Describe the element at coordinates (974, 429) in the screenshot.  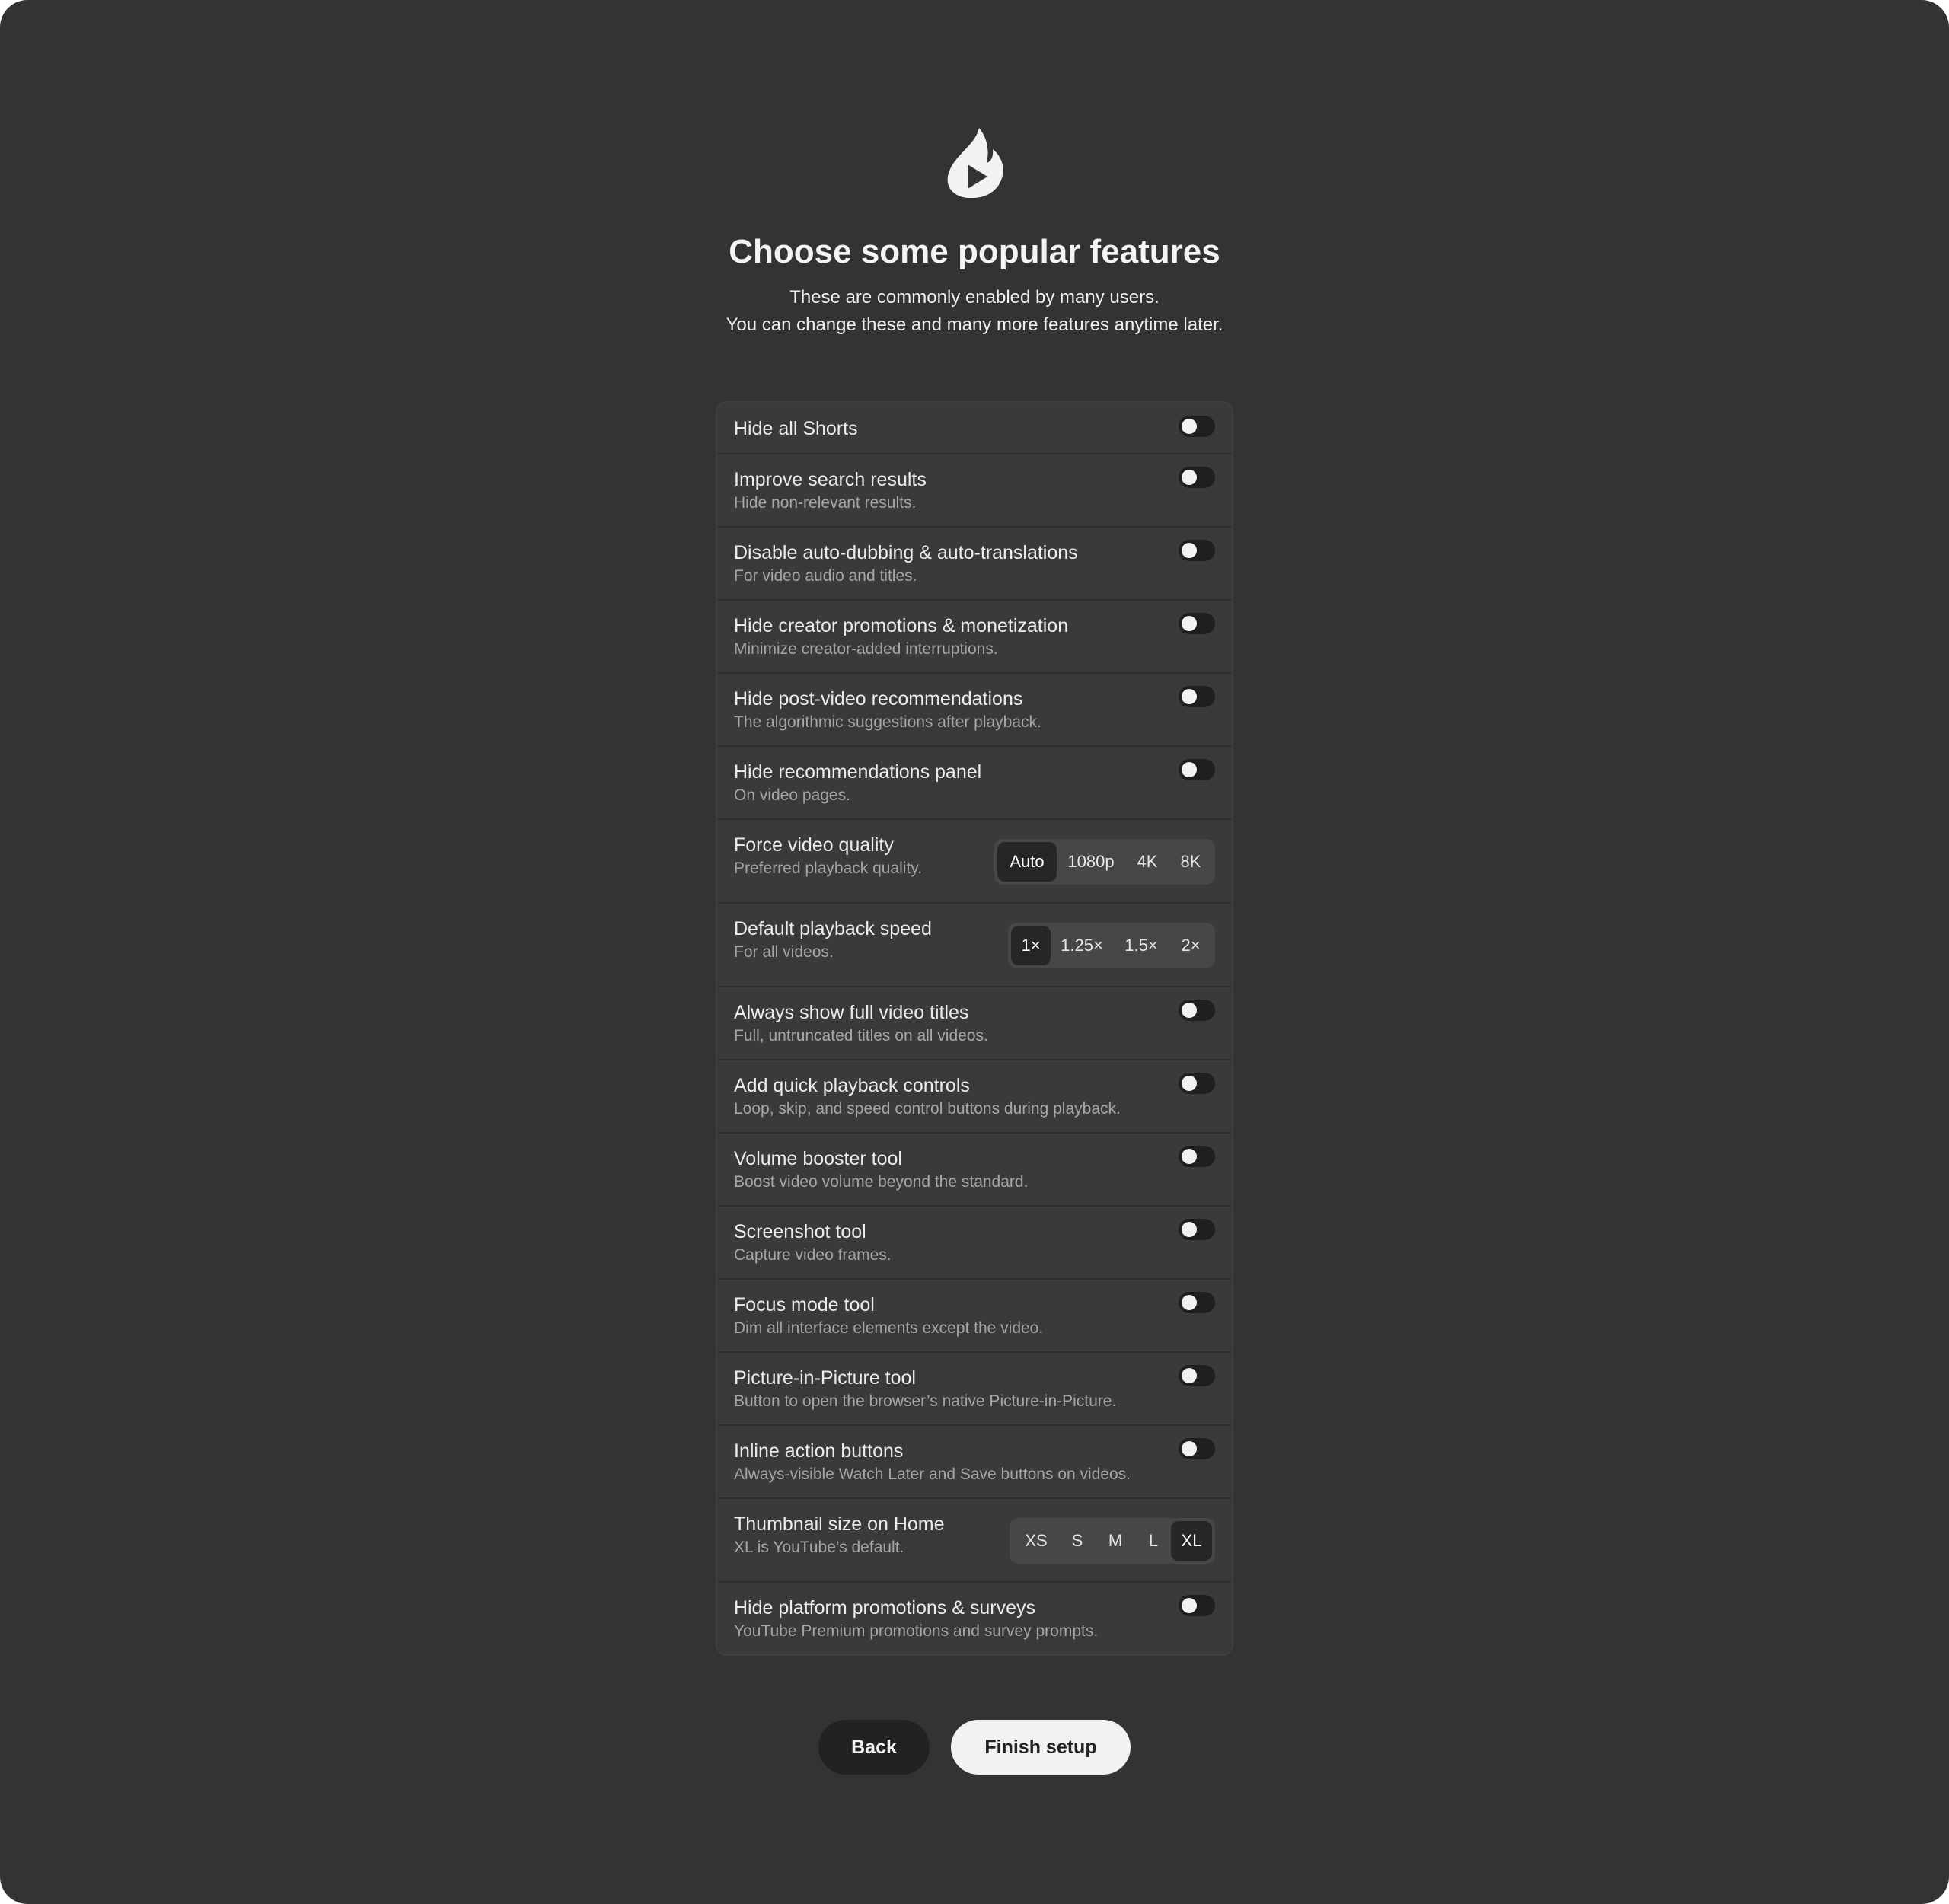
I see `feature-row-hide-shorts: Hide all Shorts` at that location.